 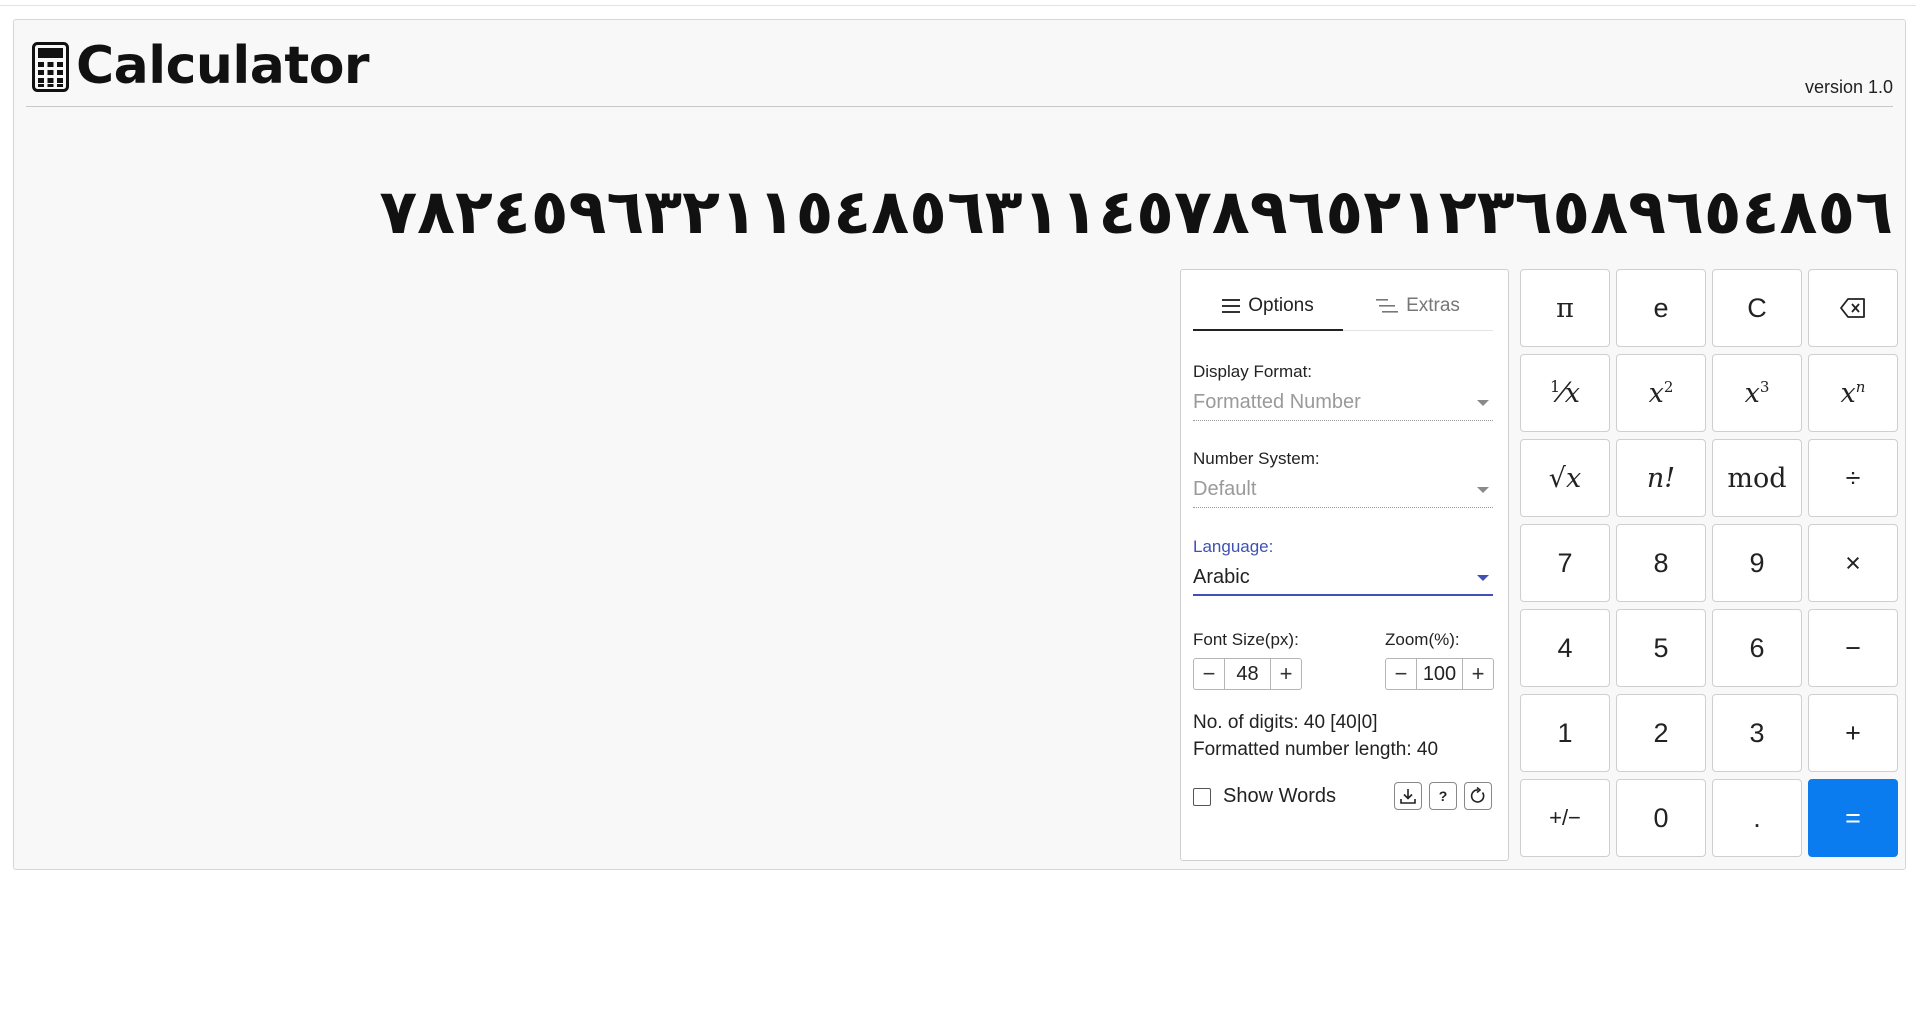 What do you see at coordinates (1285, 722) in the screenshot?
I see `digits-info: No. of digits: 40 [40|0]` at bounding box center [1285, 722].